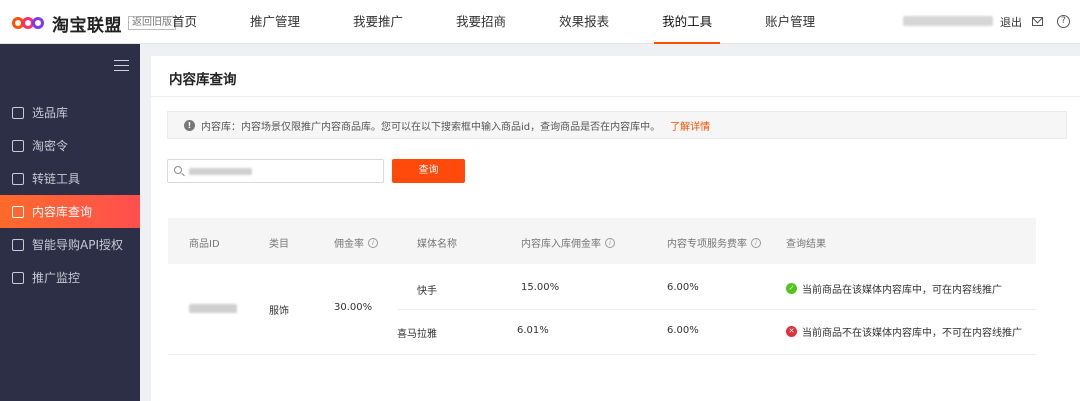  Describe the element at coordinates (584, 22) in the screenshot. I see `nav-reports: 效果报表` at that location.